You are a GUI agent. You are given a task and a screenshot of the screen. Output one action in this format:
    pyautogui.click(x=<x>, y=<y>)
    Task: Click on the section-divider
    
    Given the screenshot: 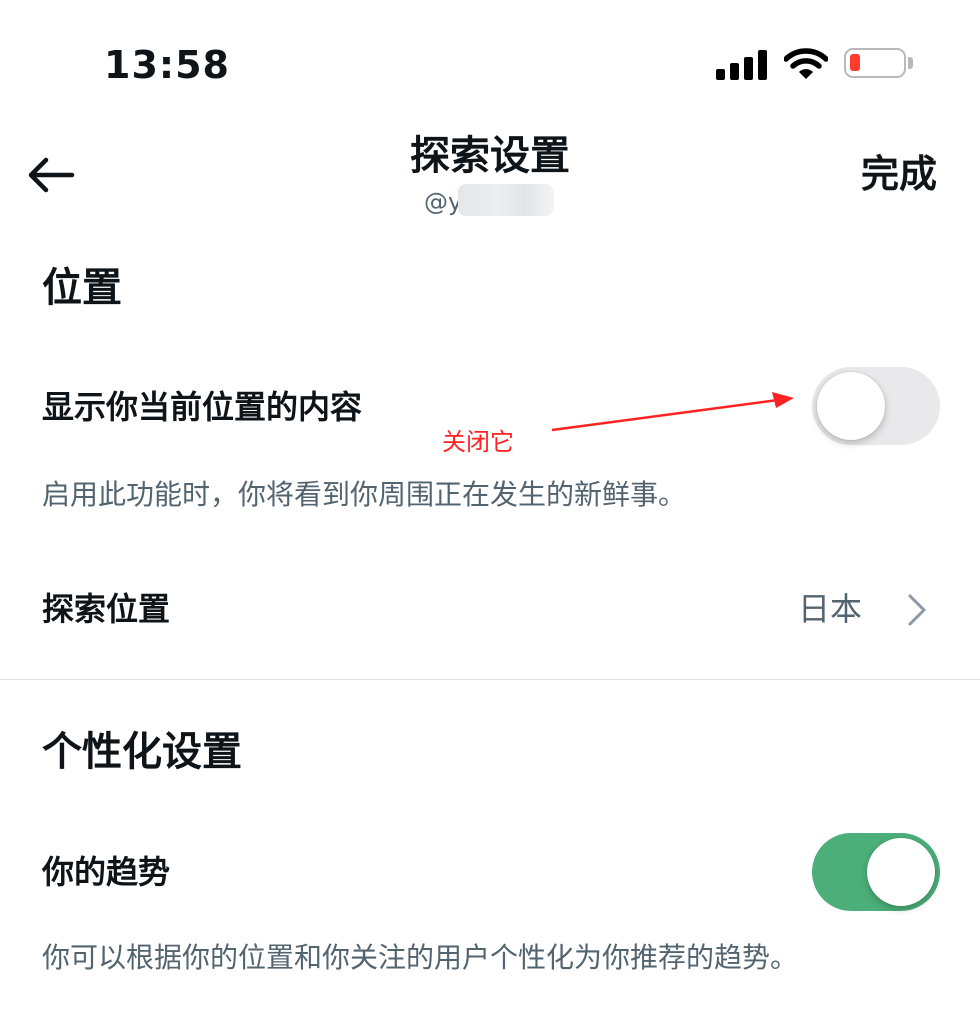 What is the action you would take?
    pyautogui.click(x=490, y=679)
    